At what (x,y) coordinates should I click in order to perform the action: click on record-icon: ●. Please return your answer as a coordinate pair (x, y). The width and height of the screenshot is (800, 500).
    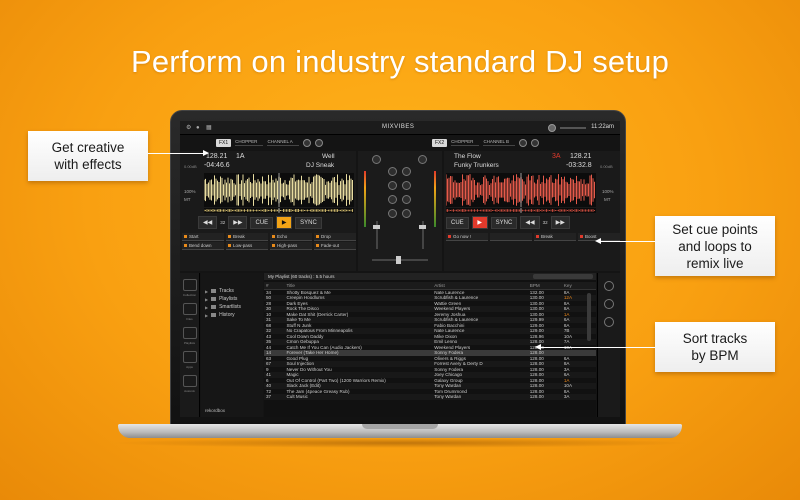
    Looking at the image, I should click on (199, 128).